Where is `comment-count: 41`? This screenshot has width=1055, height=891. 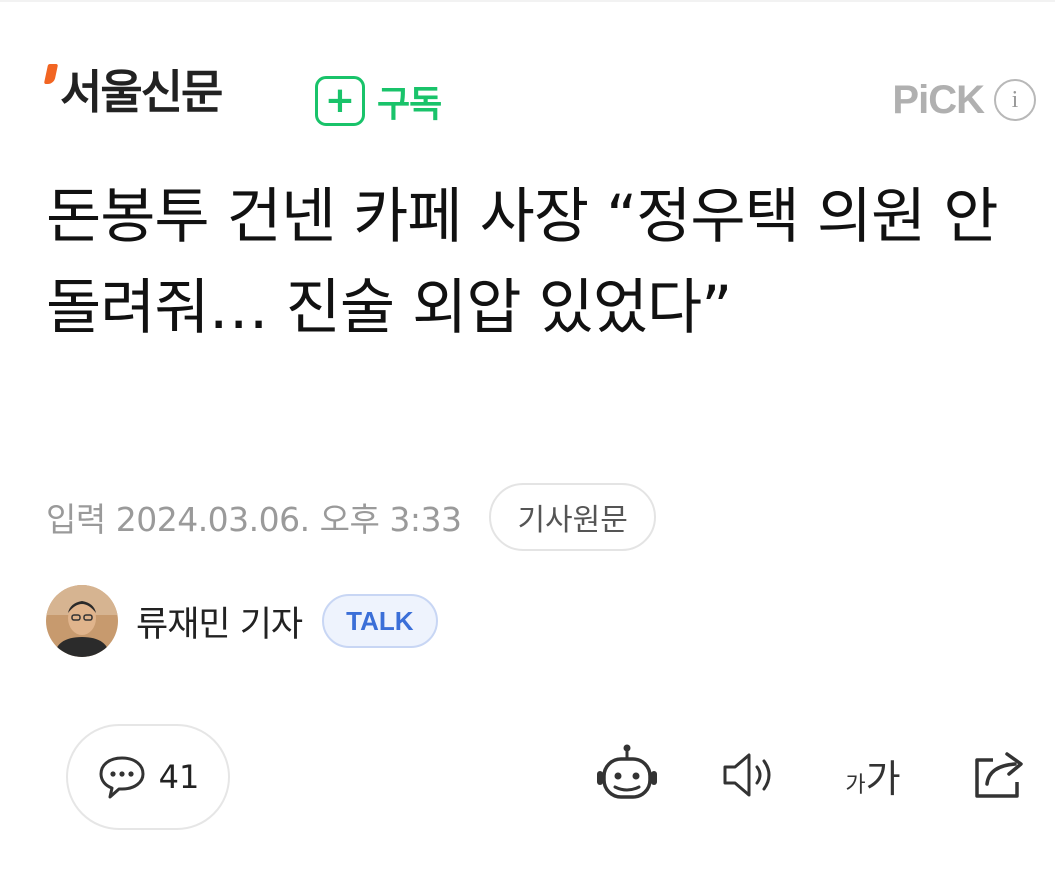 comment-count: 41 is located at coordinates (179, 777).